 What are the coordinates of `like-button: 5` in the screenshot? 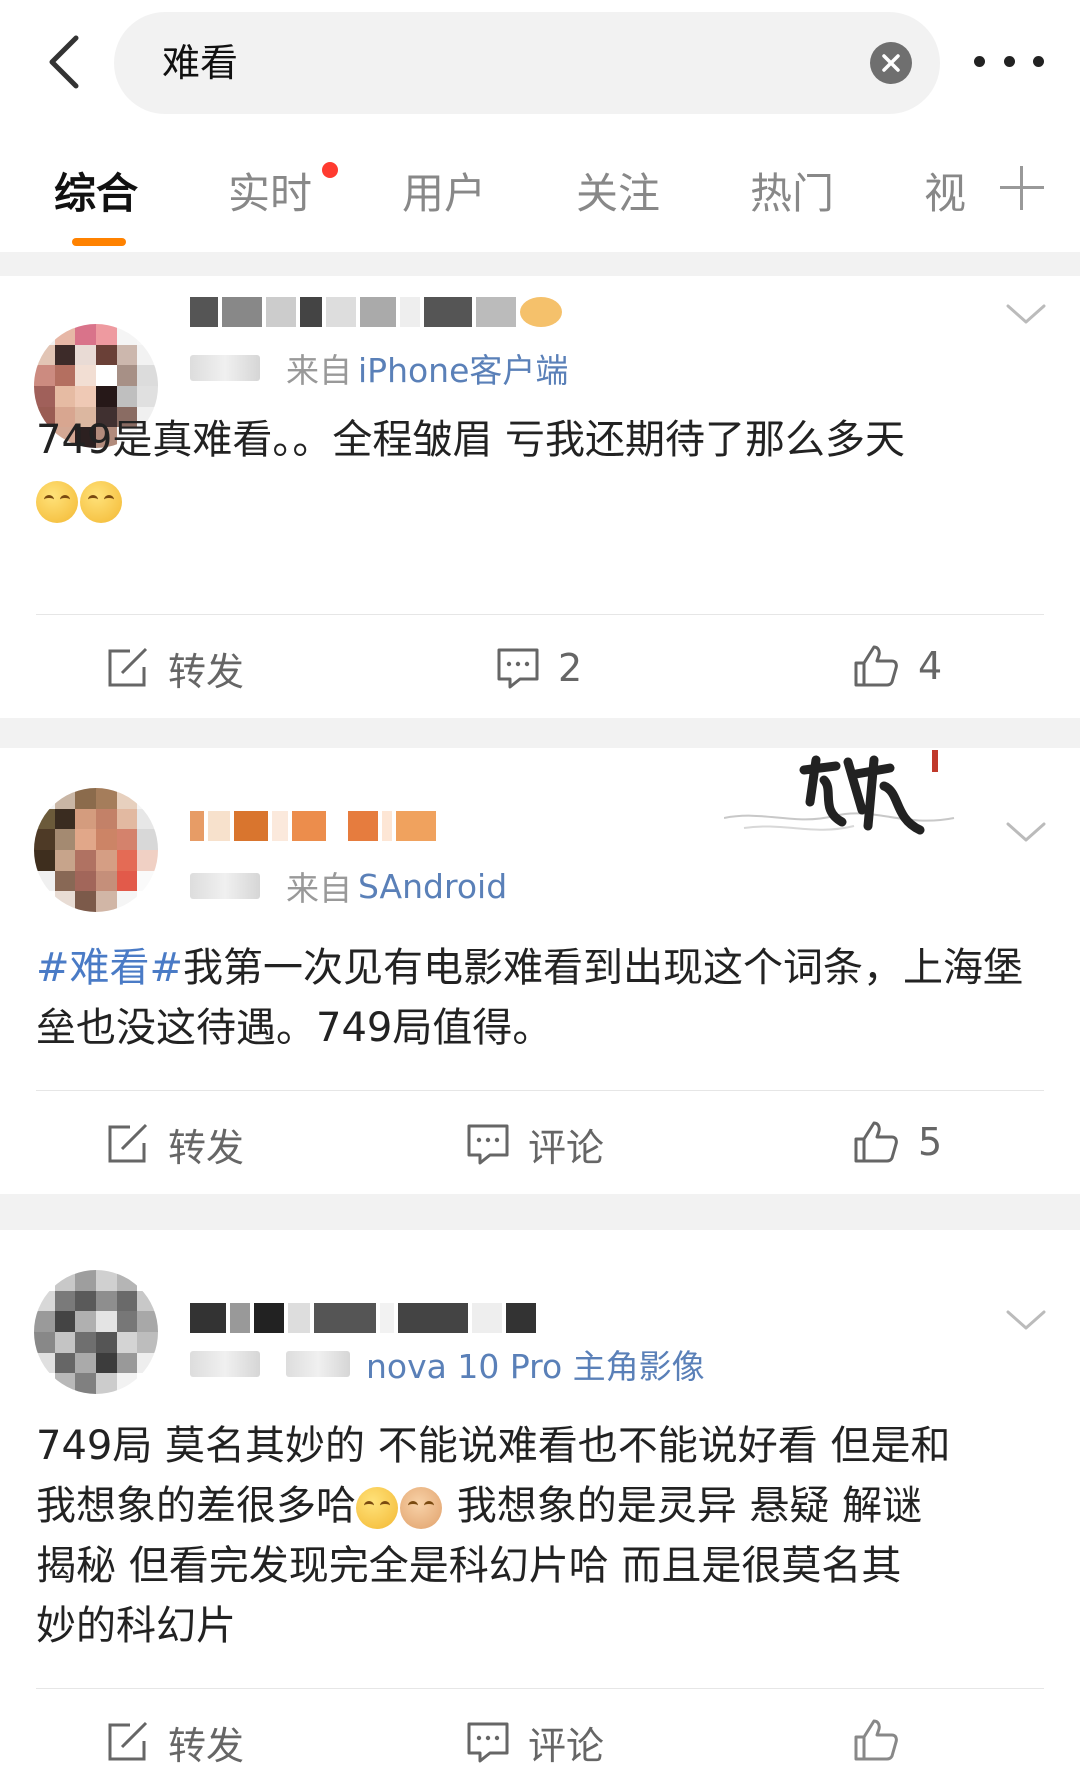 It's located at (897, 1142).